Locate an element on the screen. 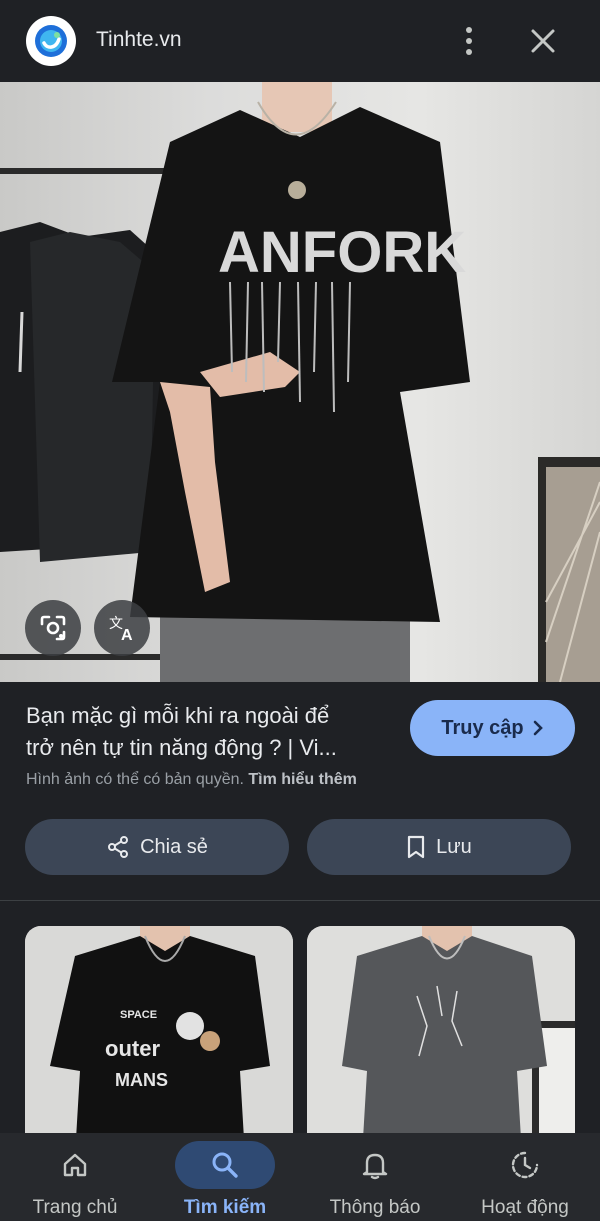 Image resolution: width=600 pixels, height=1221 pixels. translate-icon: 文 A is located at coordinates (121, 630).